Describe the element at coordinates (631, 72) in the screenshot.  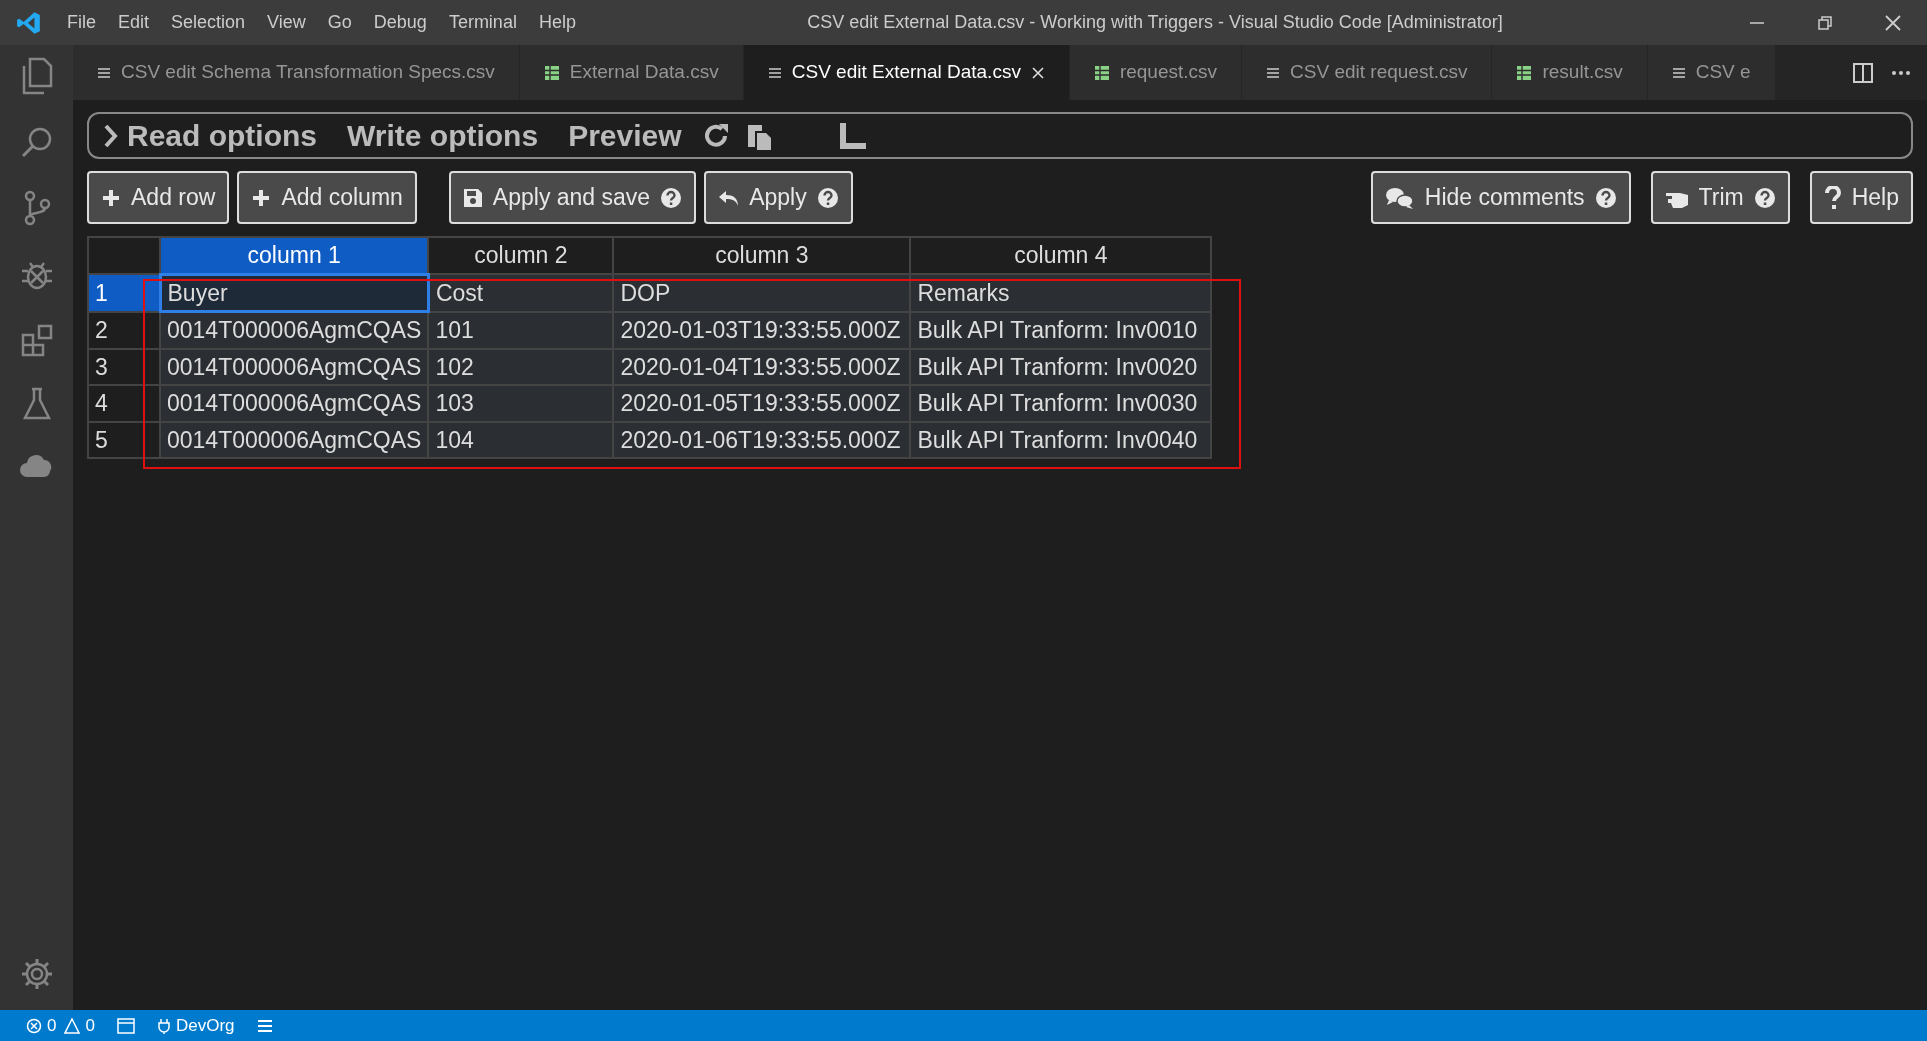
I see `editor-tab: External Data.csv` at that location.